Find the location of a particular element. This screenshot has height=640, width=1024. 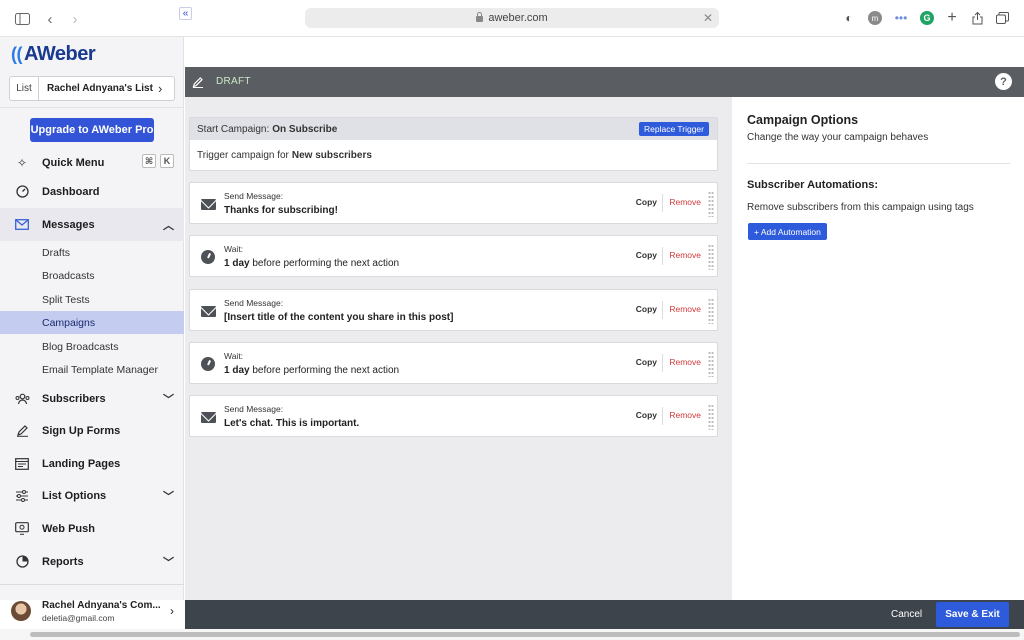

sidebar-subitem-email-template-manager: Email Template Manager is located at coordinates (92, 369).